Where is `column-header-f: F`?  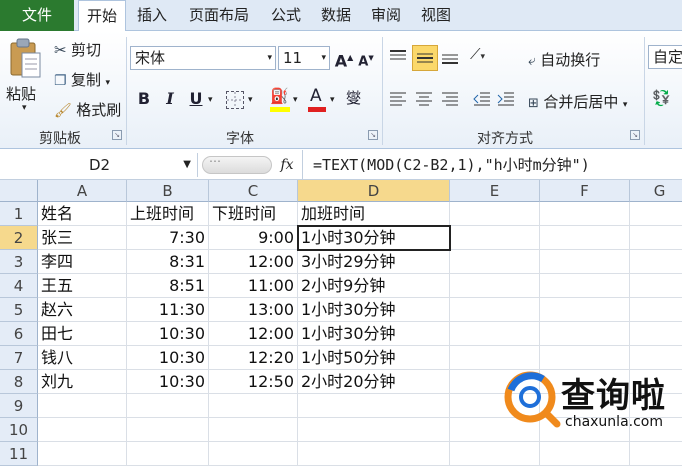 column-header-f: F is located at coordinates (585, 191).